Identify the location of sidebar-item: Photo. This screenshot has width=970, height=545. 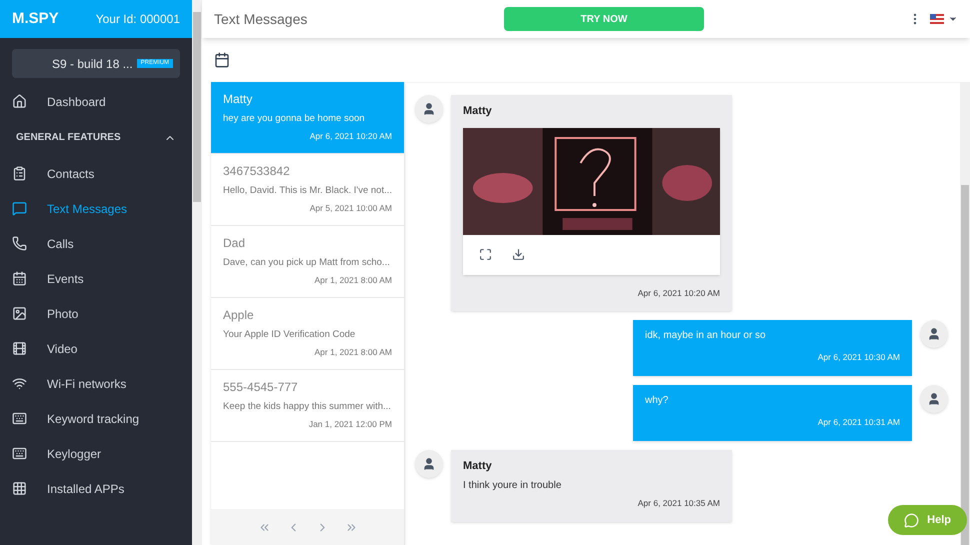
(96, 313).